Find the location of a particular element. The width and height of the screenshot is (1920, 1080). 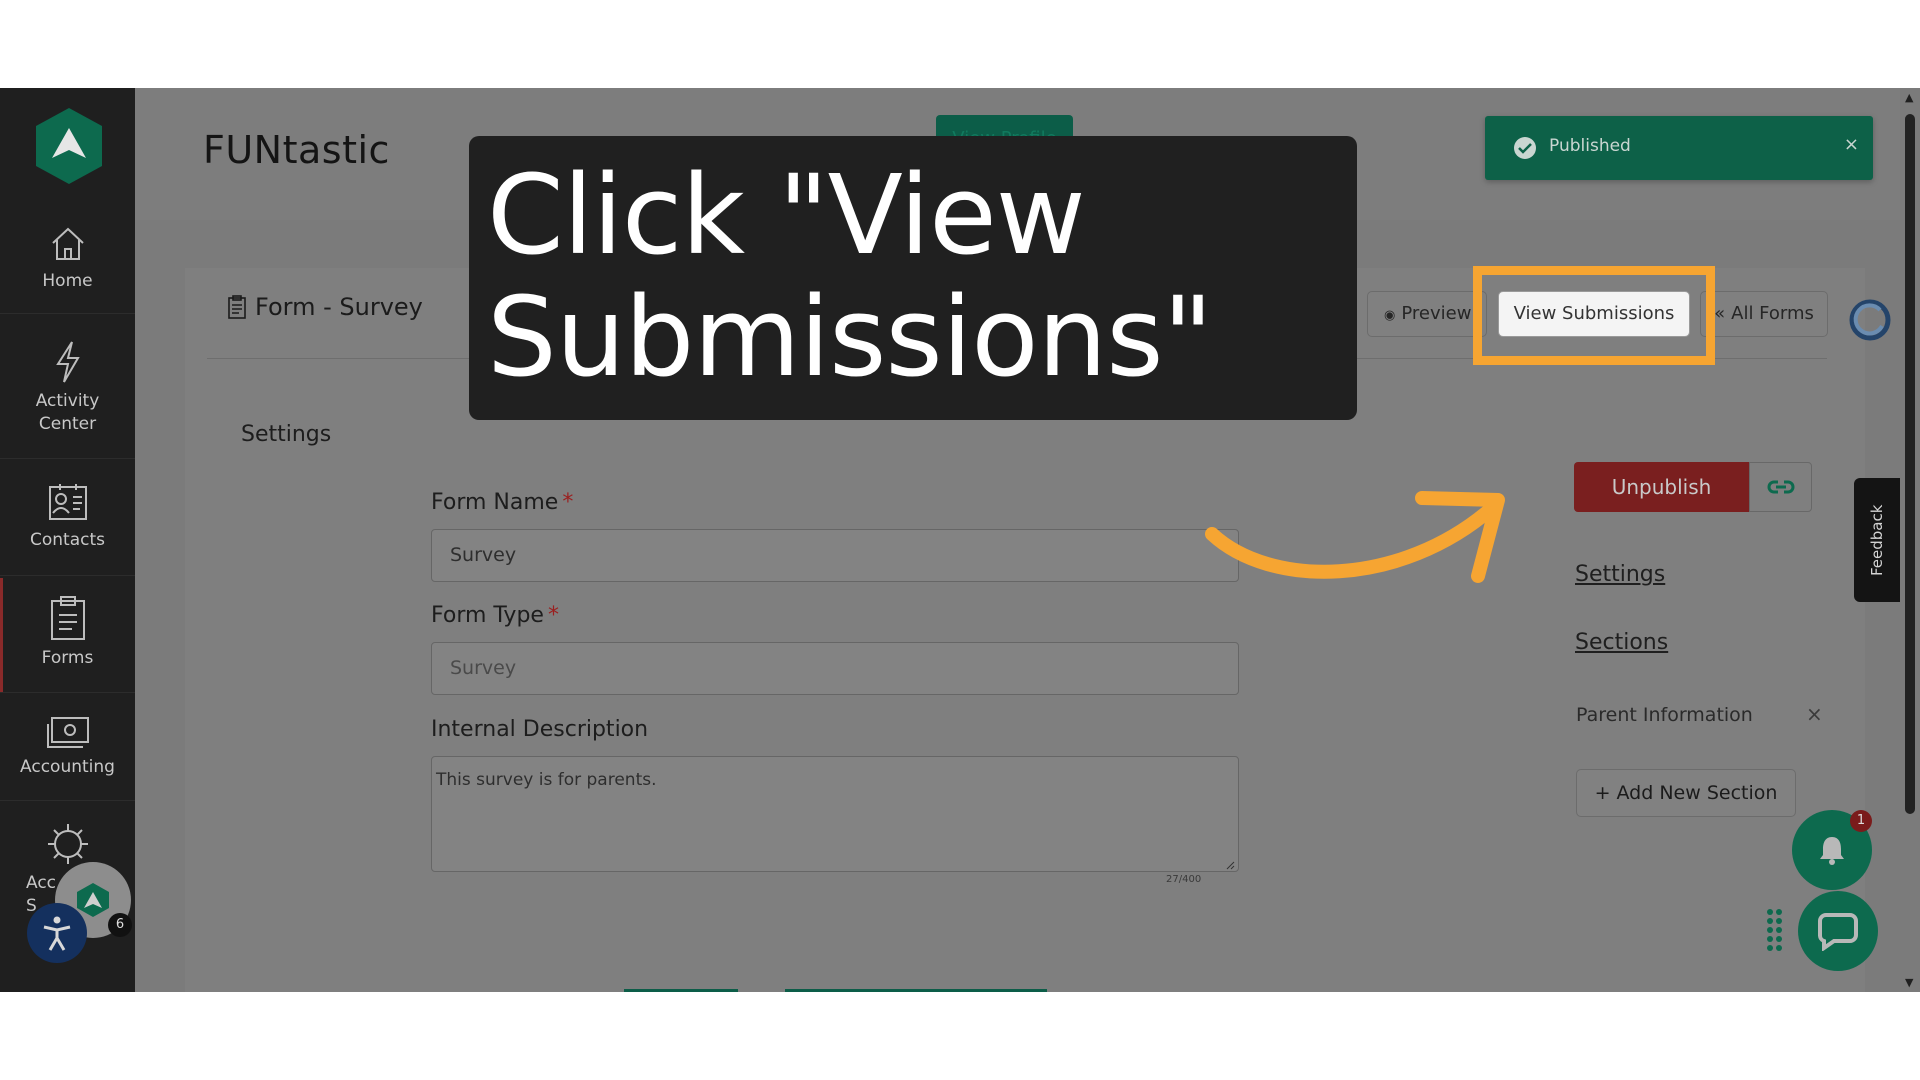

form-type-label-text: Form Type is located at coordinates (487, 615).